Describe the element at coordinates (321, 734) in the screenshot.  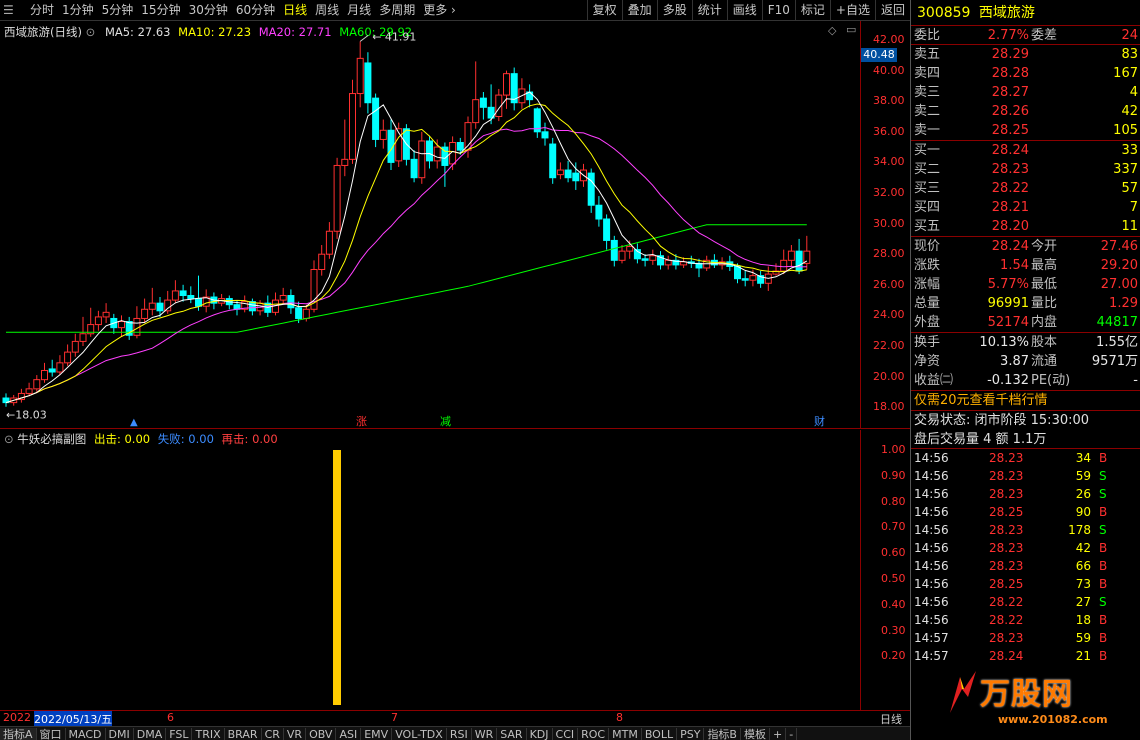
I see `indicator-tab: OBV` at that location.